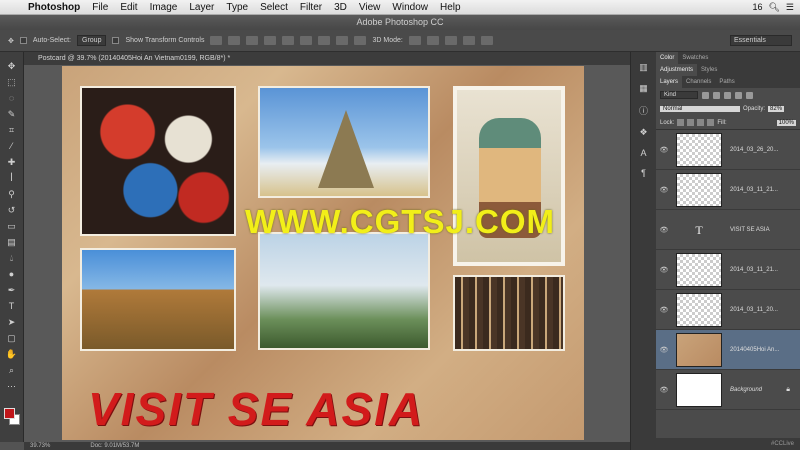  I want to click on auto-select-dropdown: Group, so click(92, 40).